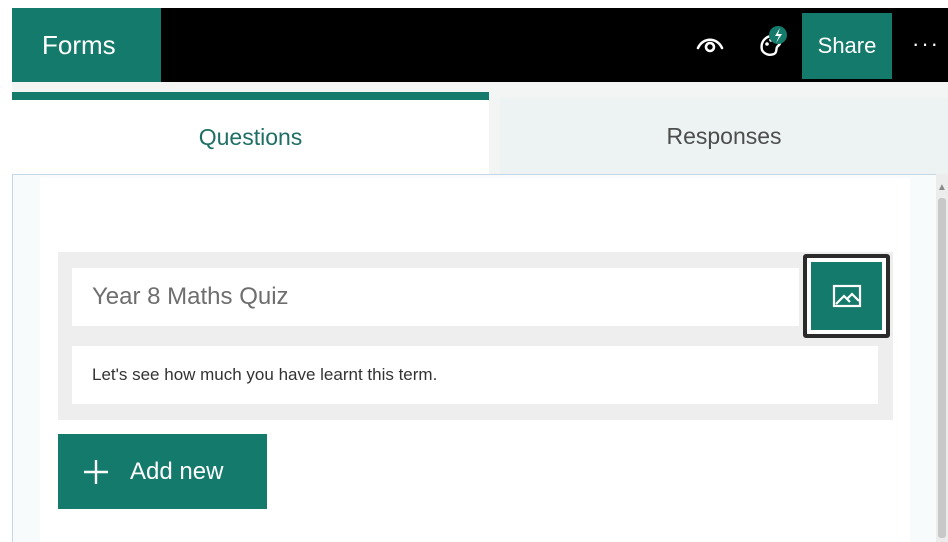  I want to click on image-icon, so click(846, 296).